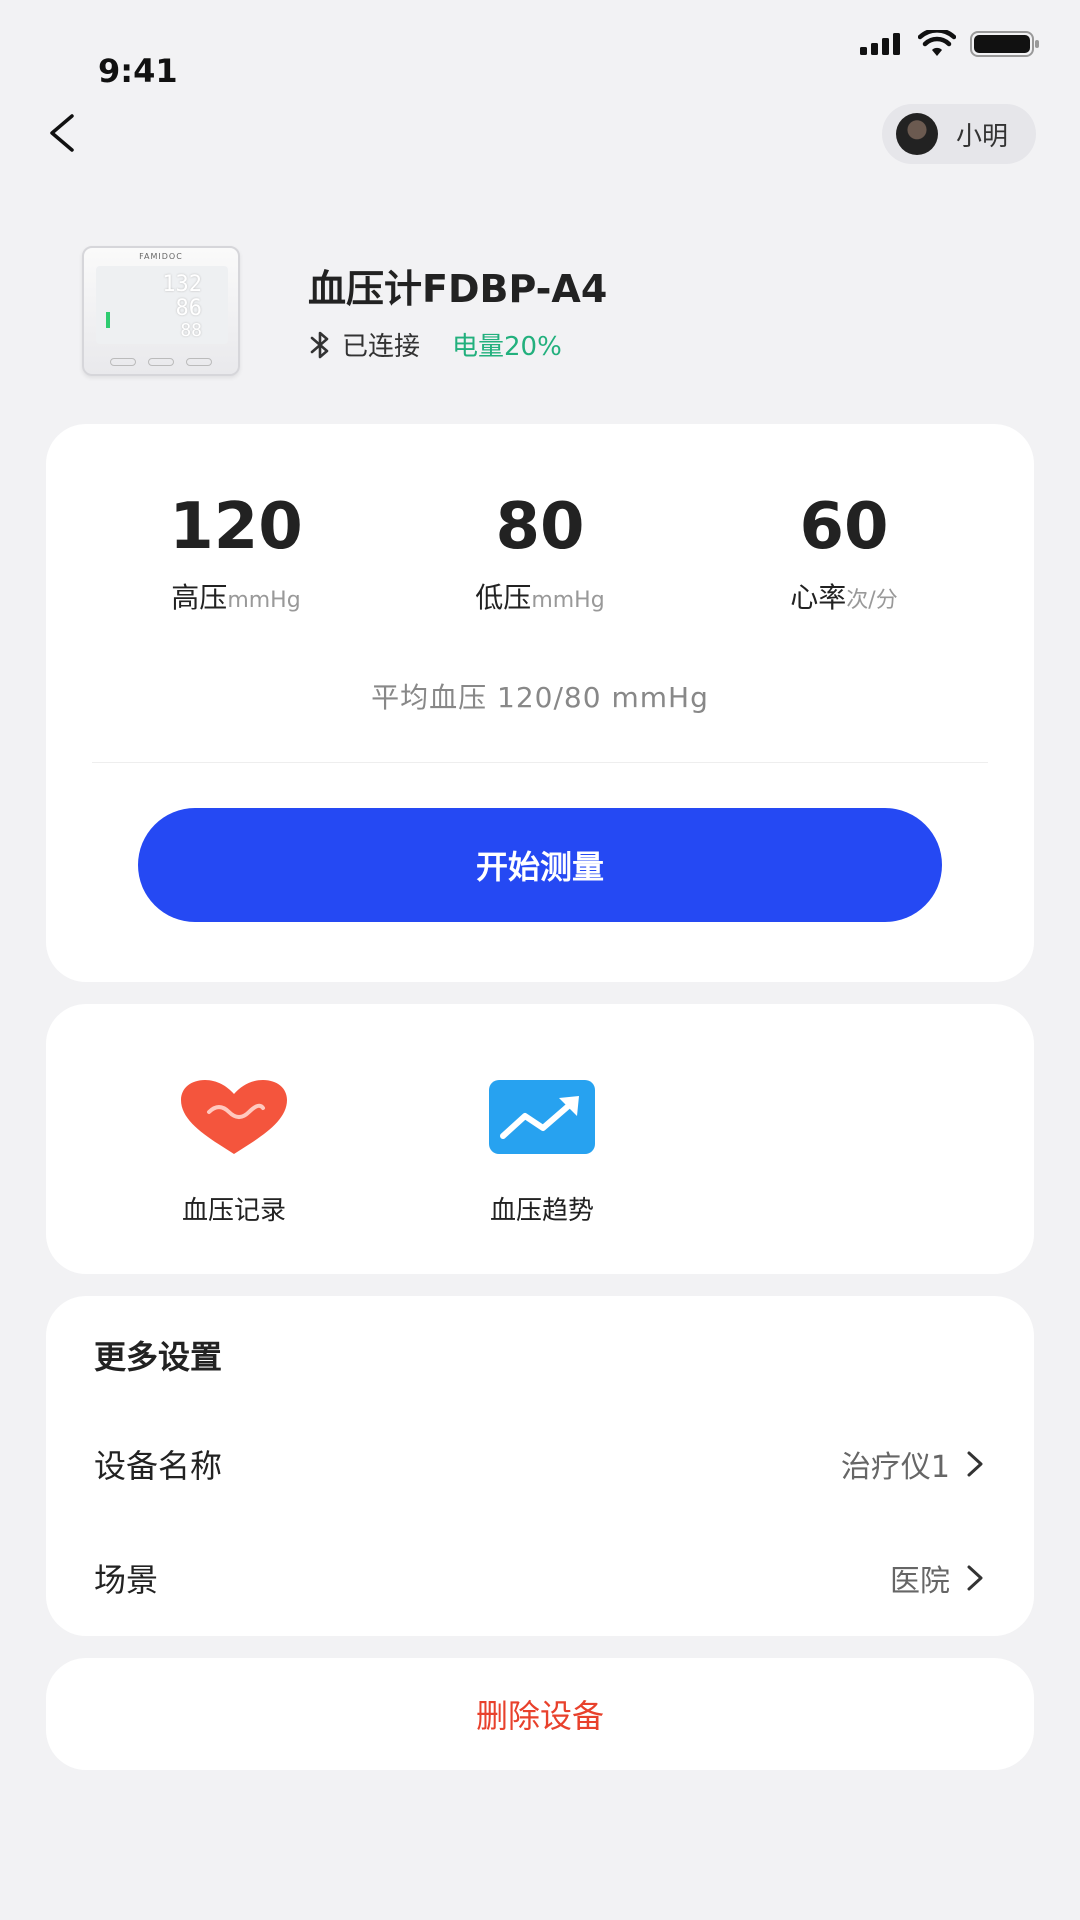 The image size is (1080, 1920). I want to click on metric-value: 120, so click(236, 527).